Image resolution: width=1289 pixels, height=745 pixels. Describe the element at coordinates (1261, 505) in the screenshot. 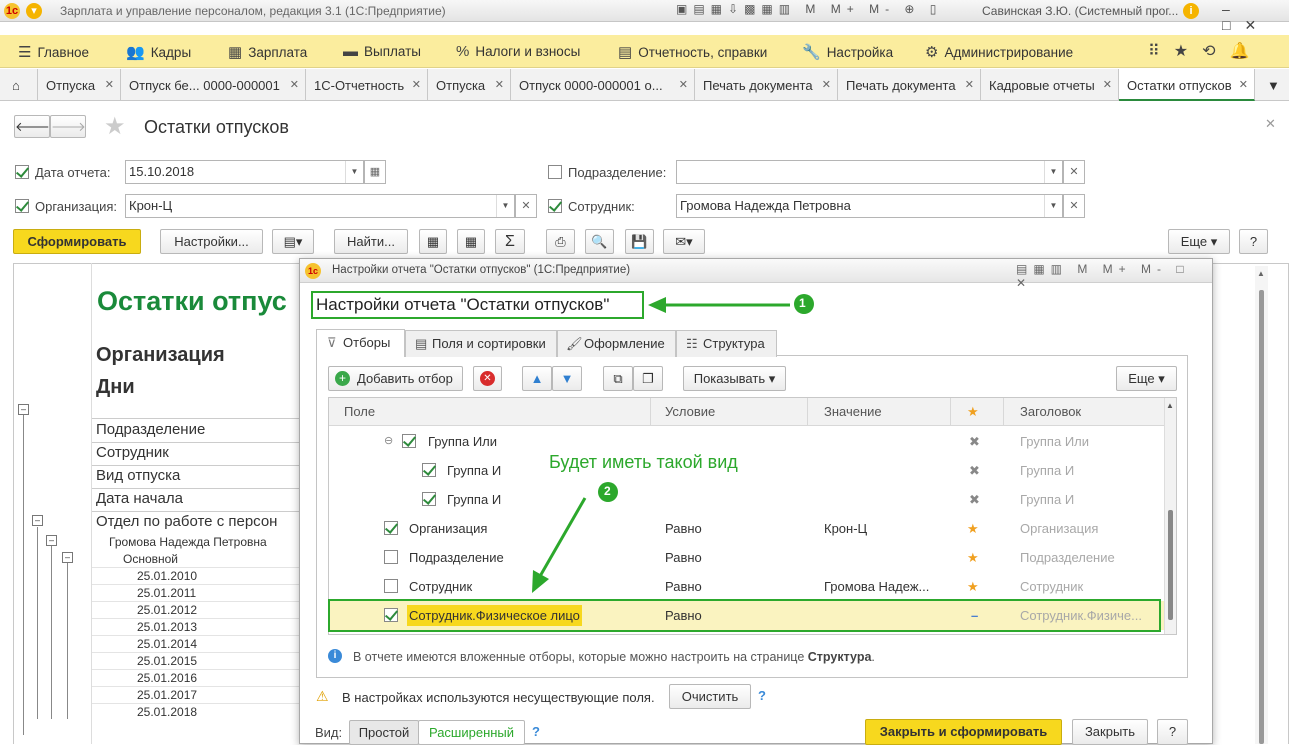

I see `report-scrollbar: ▲` at that location.